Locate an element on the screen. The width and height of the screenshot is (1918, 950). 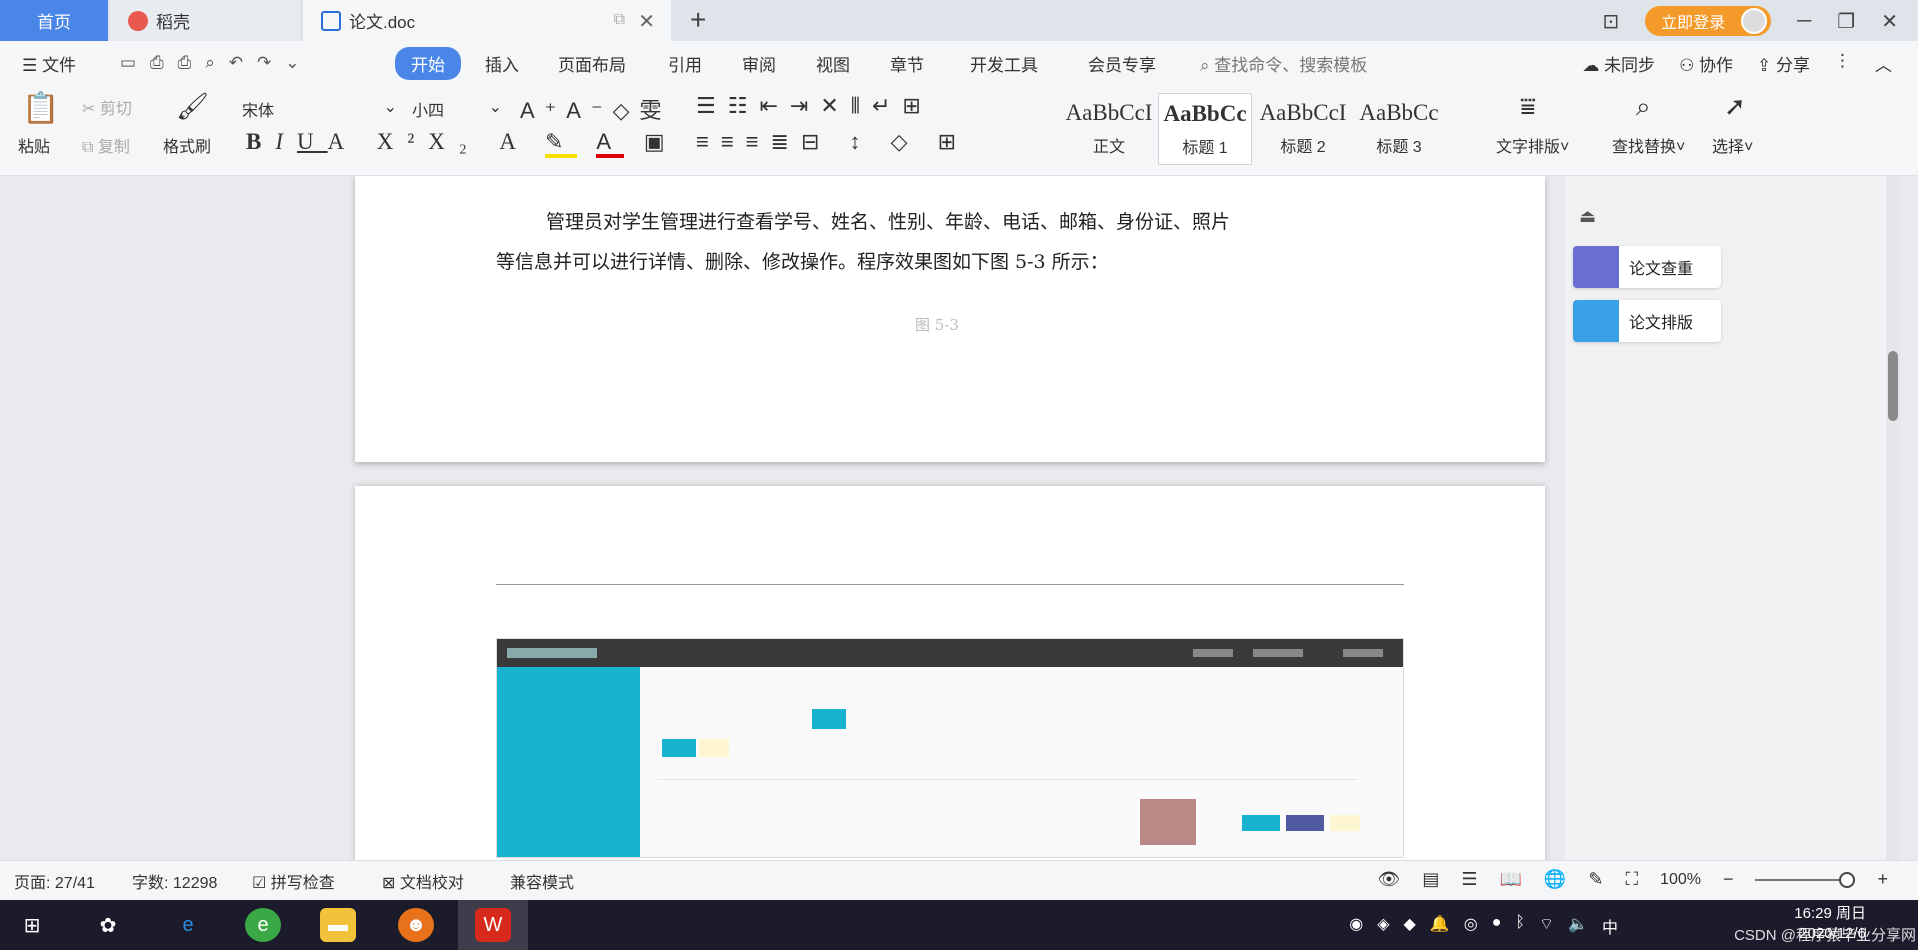
text-layout-icon: ⩸ is located at coordinates (1528, 107).